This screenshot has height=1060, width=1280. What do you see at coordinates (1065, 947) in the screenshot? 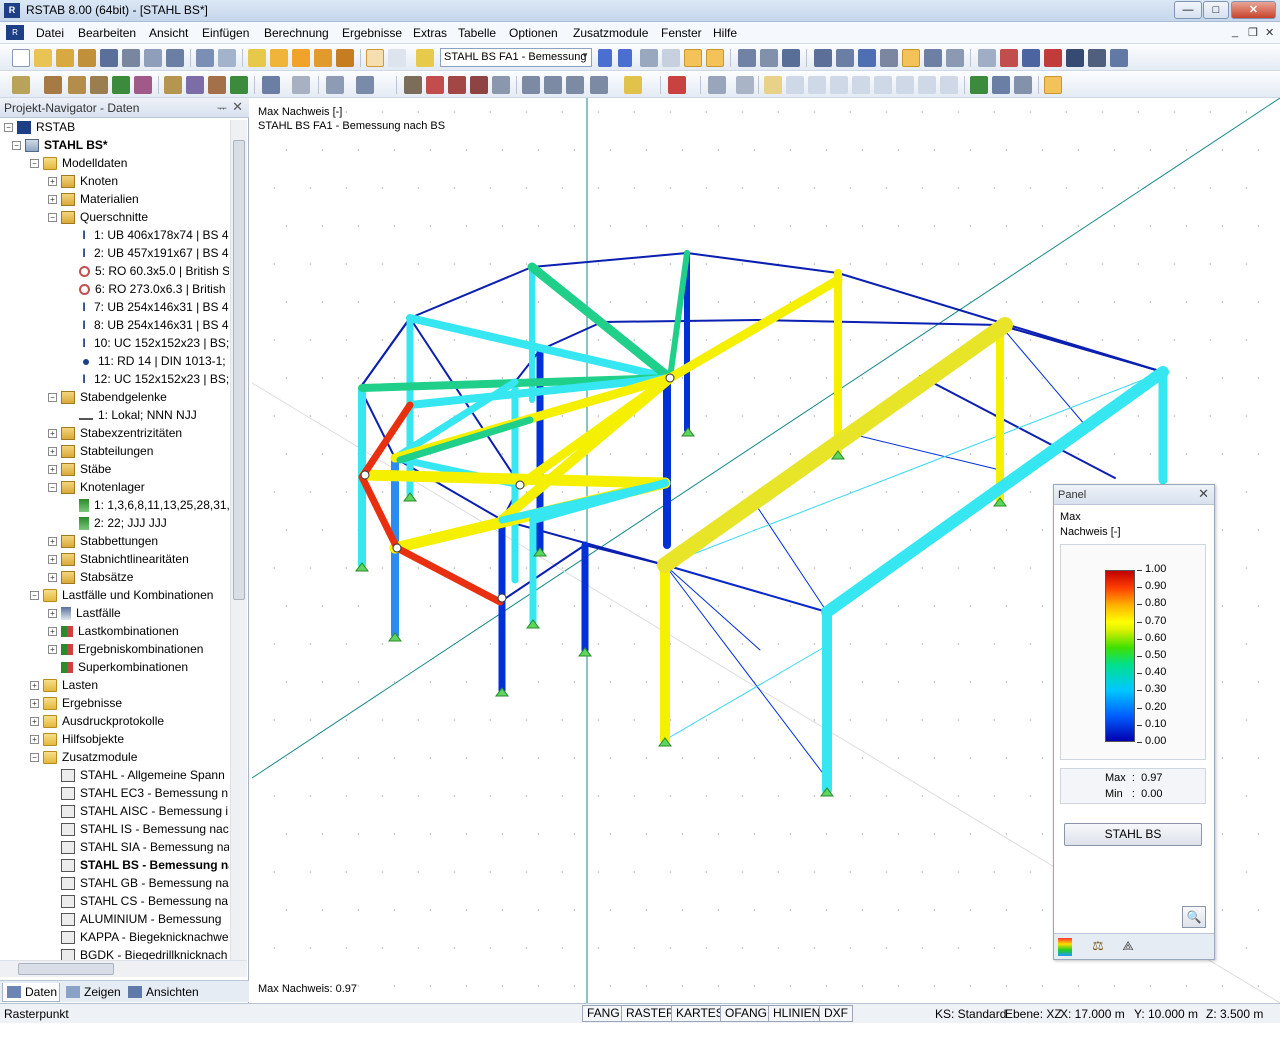
I see `color-scale-icon` at bounding box center [1065, 947].